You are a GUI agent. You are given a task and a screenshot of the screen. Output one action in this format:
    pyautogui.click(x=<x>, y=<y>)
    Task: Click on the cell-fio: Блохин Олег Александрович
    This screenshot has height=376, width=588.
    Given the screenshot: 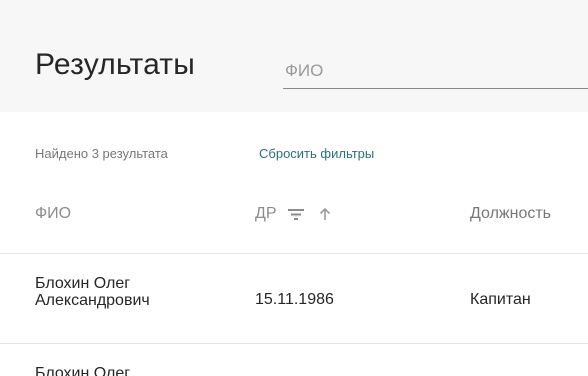 What is the action you would take?
    pyautogui.click(x=92, y=292)
    